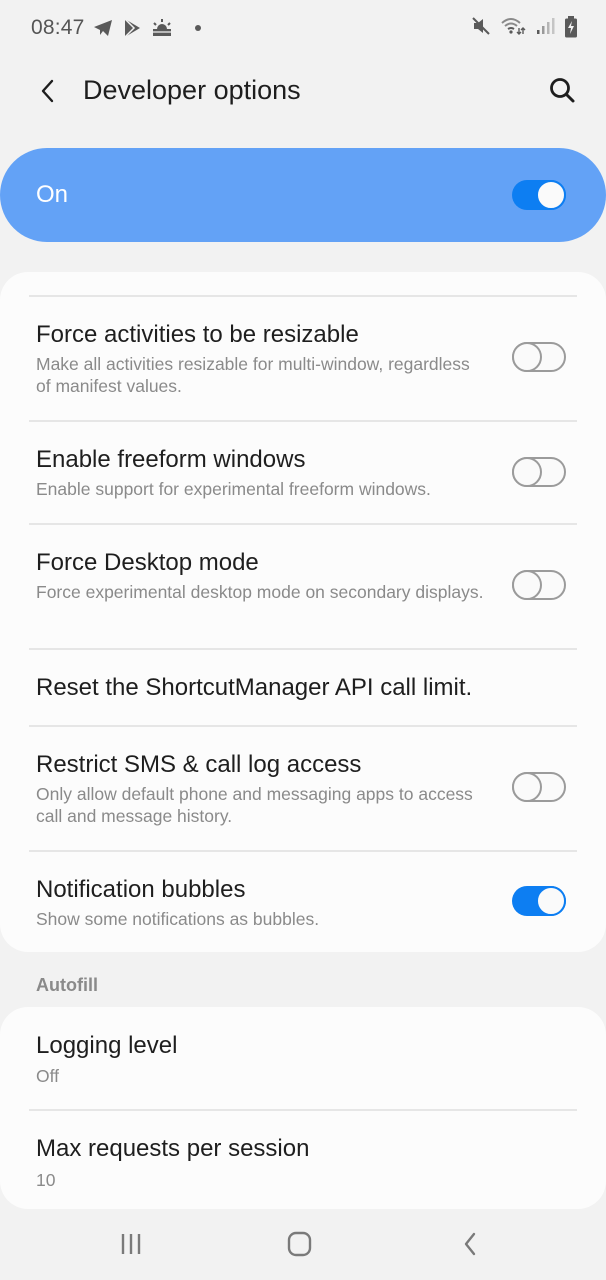 The height and width of the screenshot is (1280, 606). I want to click on battery-charging-icon, so click(571, 27).